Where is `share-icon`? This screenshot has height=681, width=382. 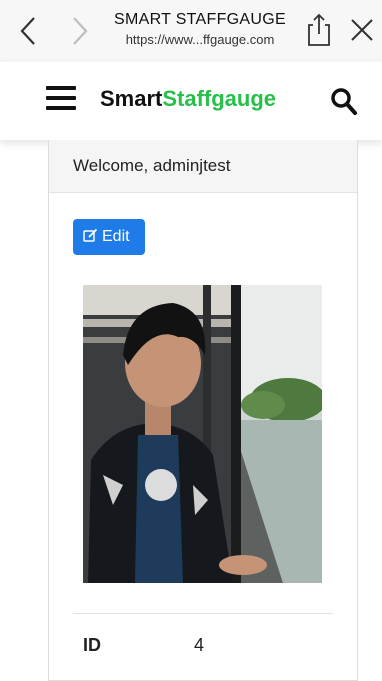 share-icon is located at coordinates (319, 30).